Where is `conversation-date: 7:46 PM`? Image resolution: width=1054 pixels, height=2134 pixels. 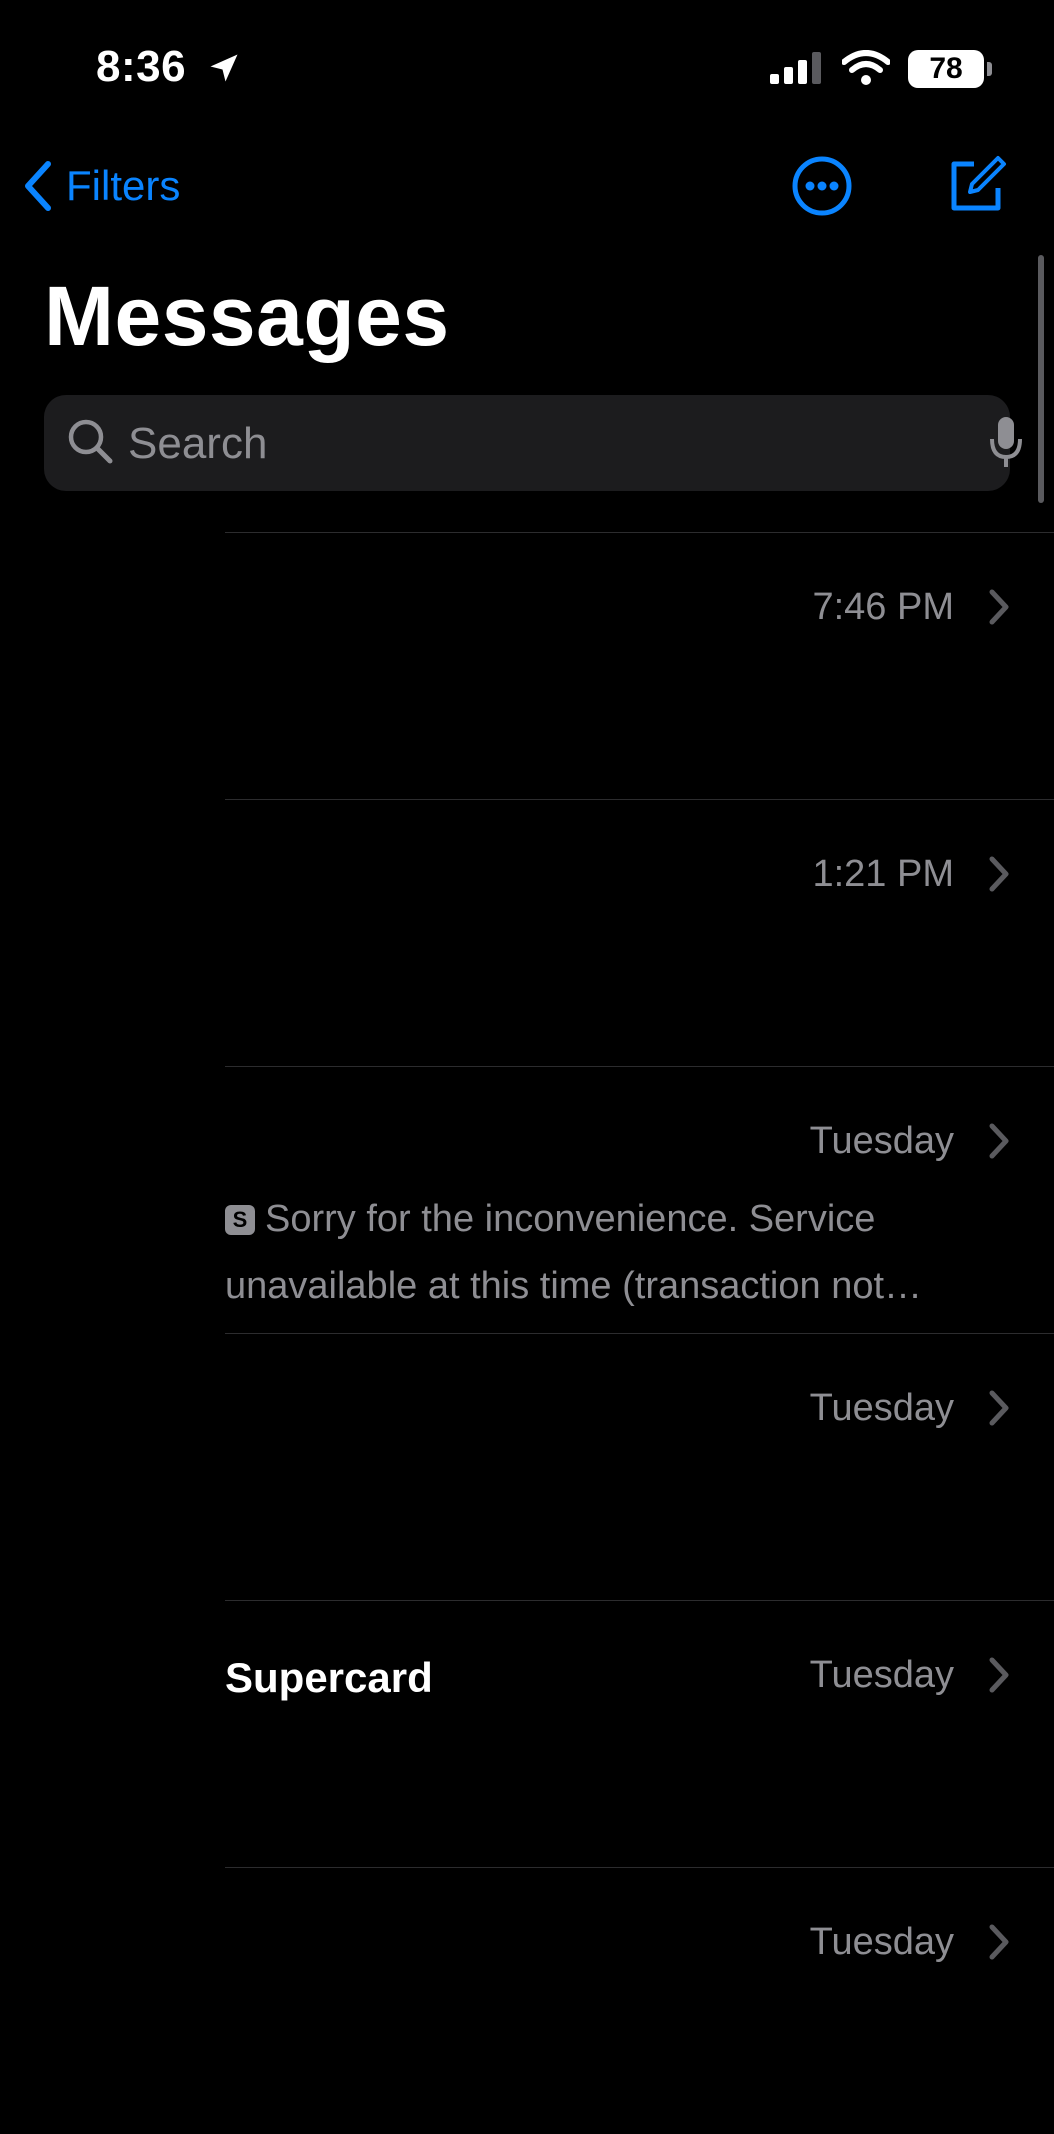 conversation-date: 7:46 PM is located at coordinates (883, 607).